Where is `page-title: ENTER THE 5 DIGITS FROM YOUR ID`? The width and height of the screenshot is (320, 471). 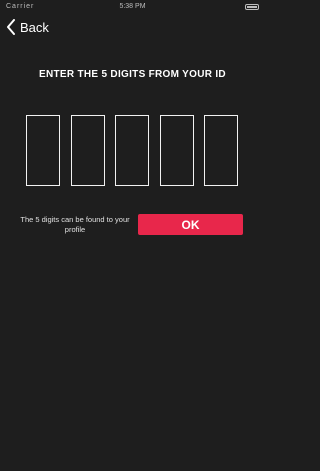
page-title: ENTER THE 5 DIGITS FROM YOUR ID is located at coordinates (132, 74).